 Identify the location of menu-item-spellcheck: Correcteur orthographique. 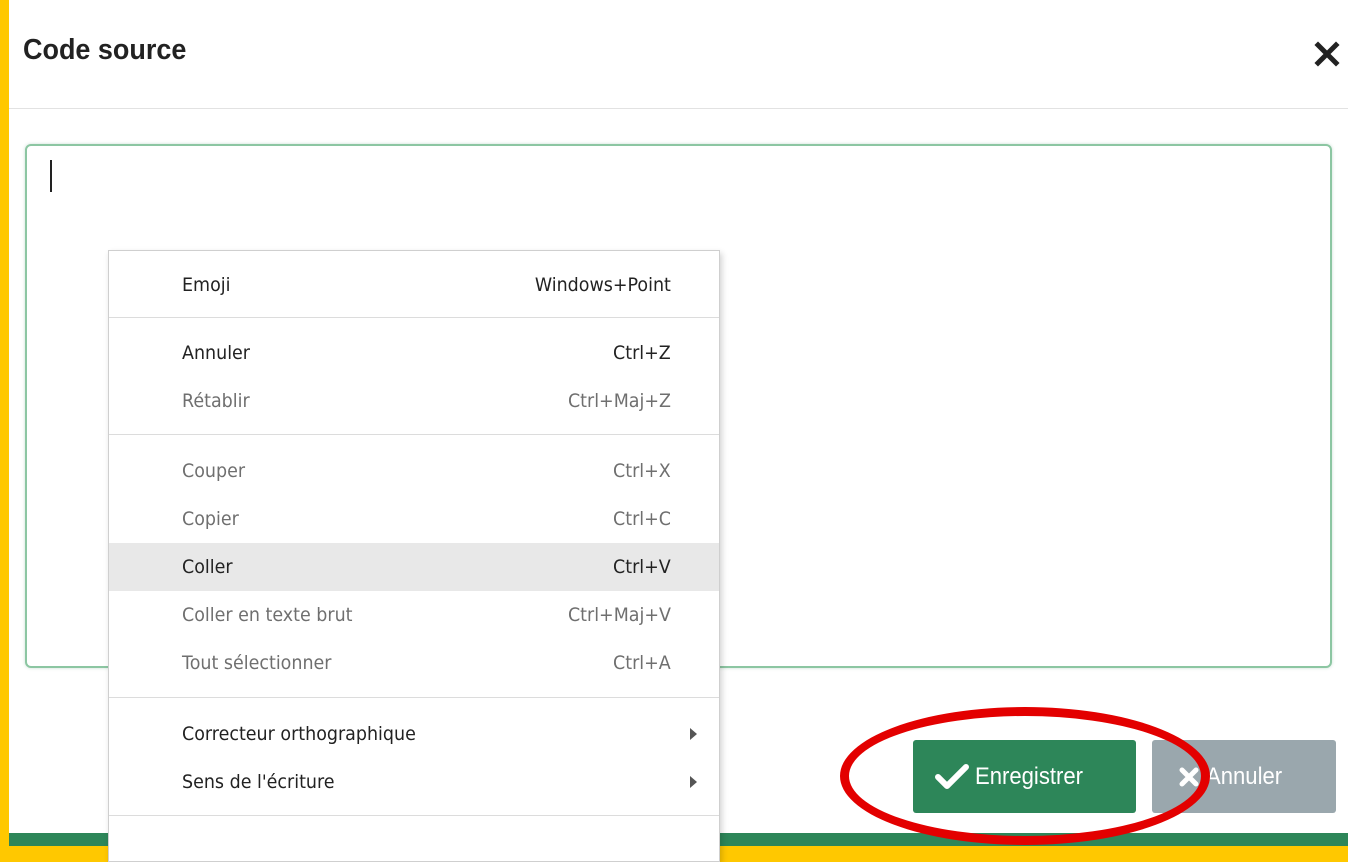
(414, 734).